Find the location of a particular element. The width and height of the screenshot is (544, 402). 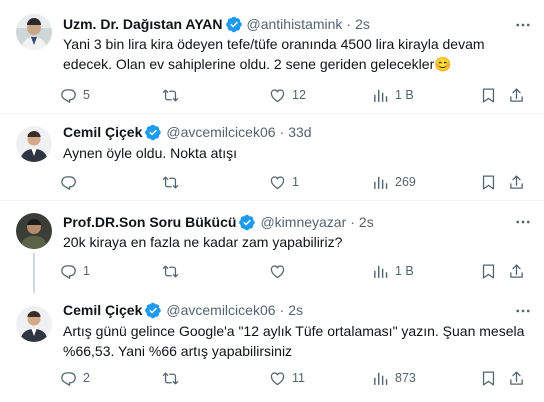

author-handle: @kimneyazar is located at coordinates (303, 222).